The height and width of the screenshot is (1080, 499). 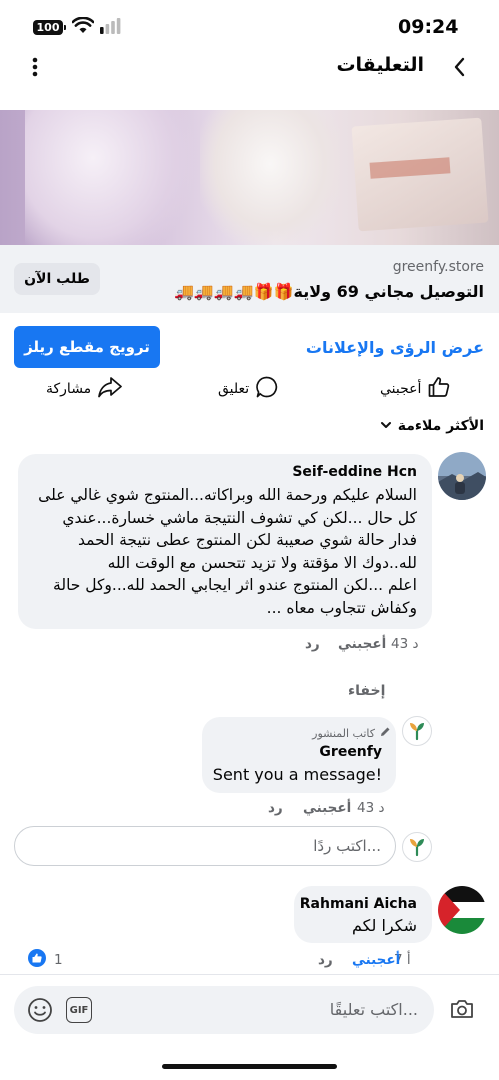 I want to click on post-media, so click(x=249, y=177).